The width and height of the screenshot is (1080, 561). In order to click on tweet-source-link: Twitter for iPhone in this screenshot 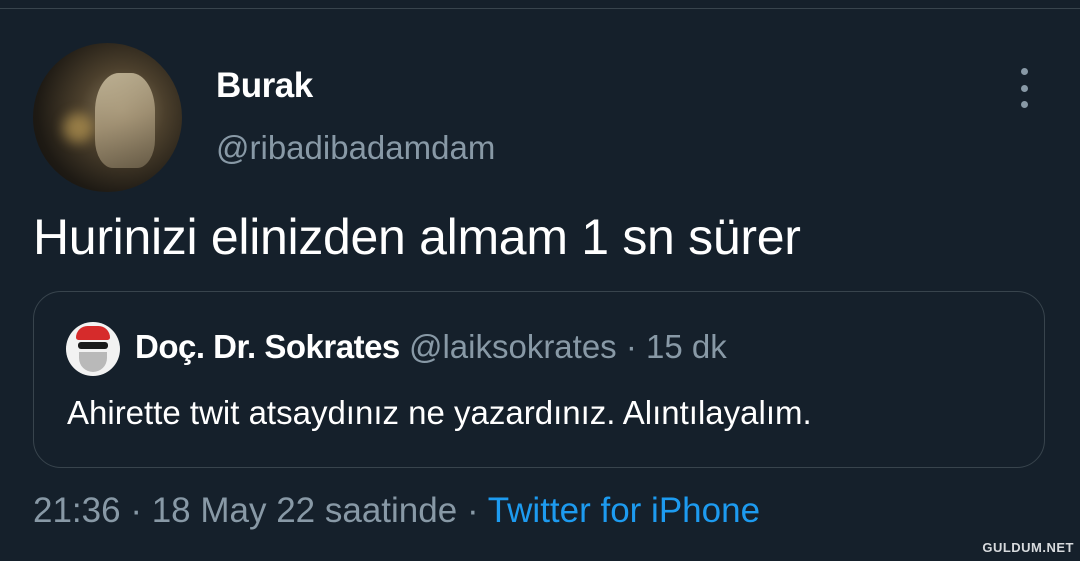, I will do `click(624, 510)`.